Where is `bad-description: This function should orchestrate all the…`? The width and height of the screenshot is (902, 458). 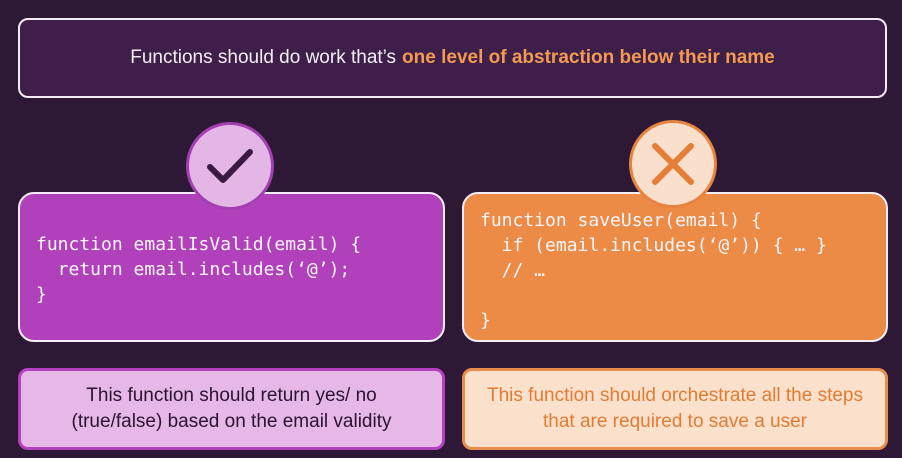 bad-description: This function should orchestrate all the… is located at coordinates (675, 409).